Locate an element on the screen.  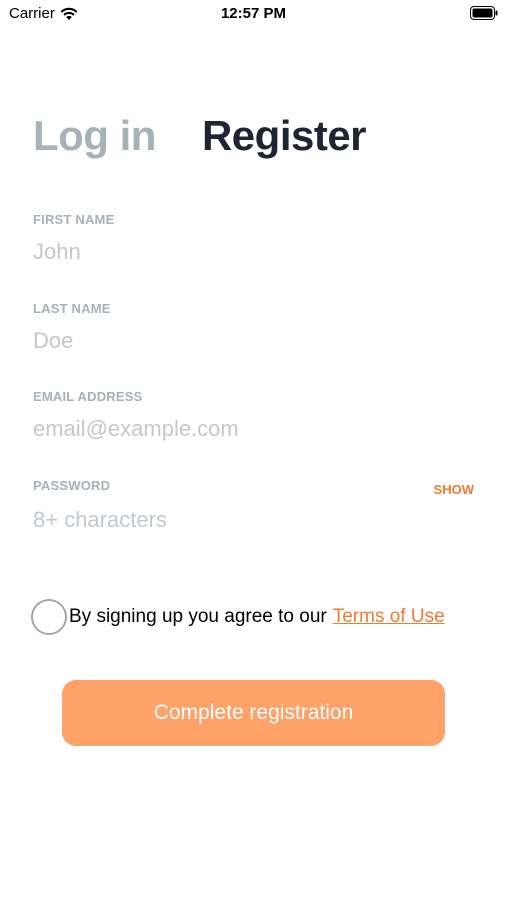
show-password-button: SHOW is located at coordinates (454, 489).